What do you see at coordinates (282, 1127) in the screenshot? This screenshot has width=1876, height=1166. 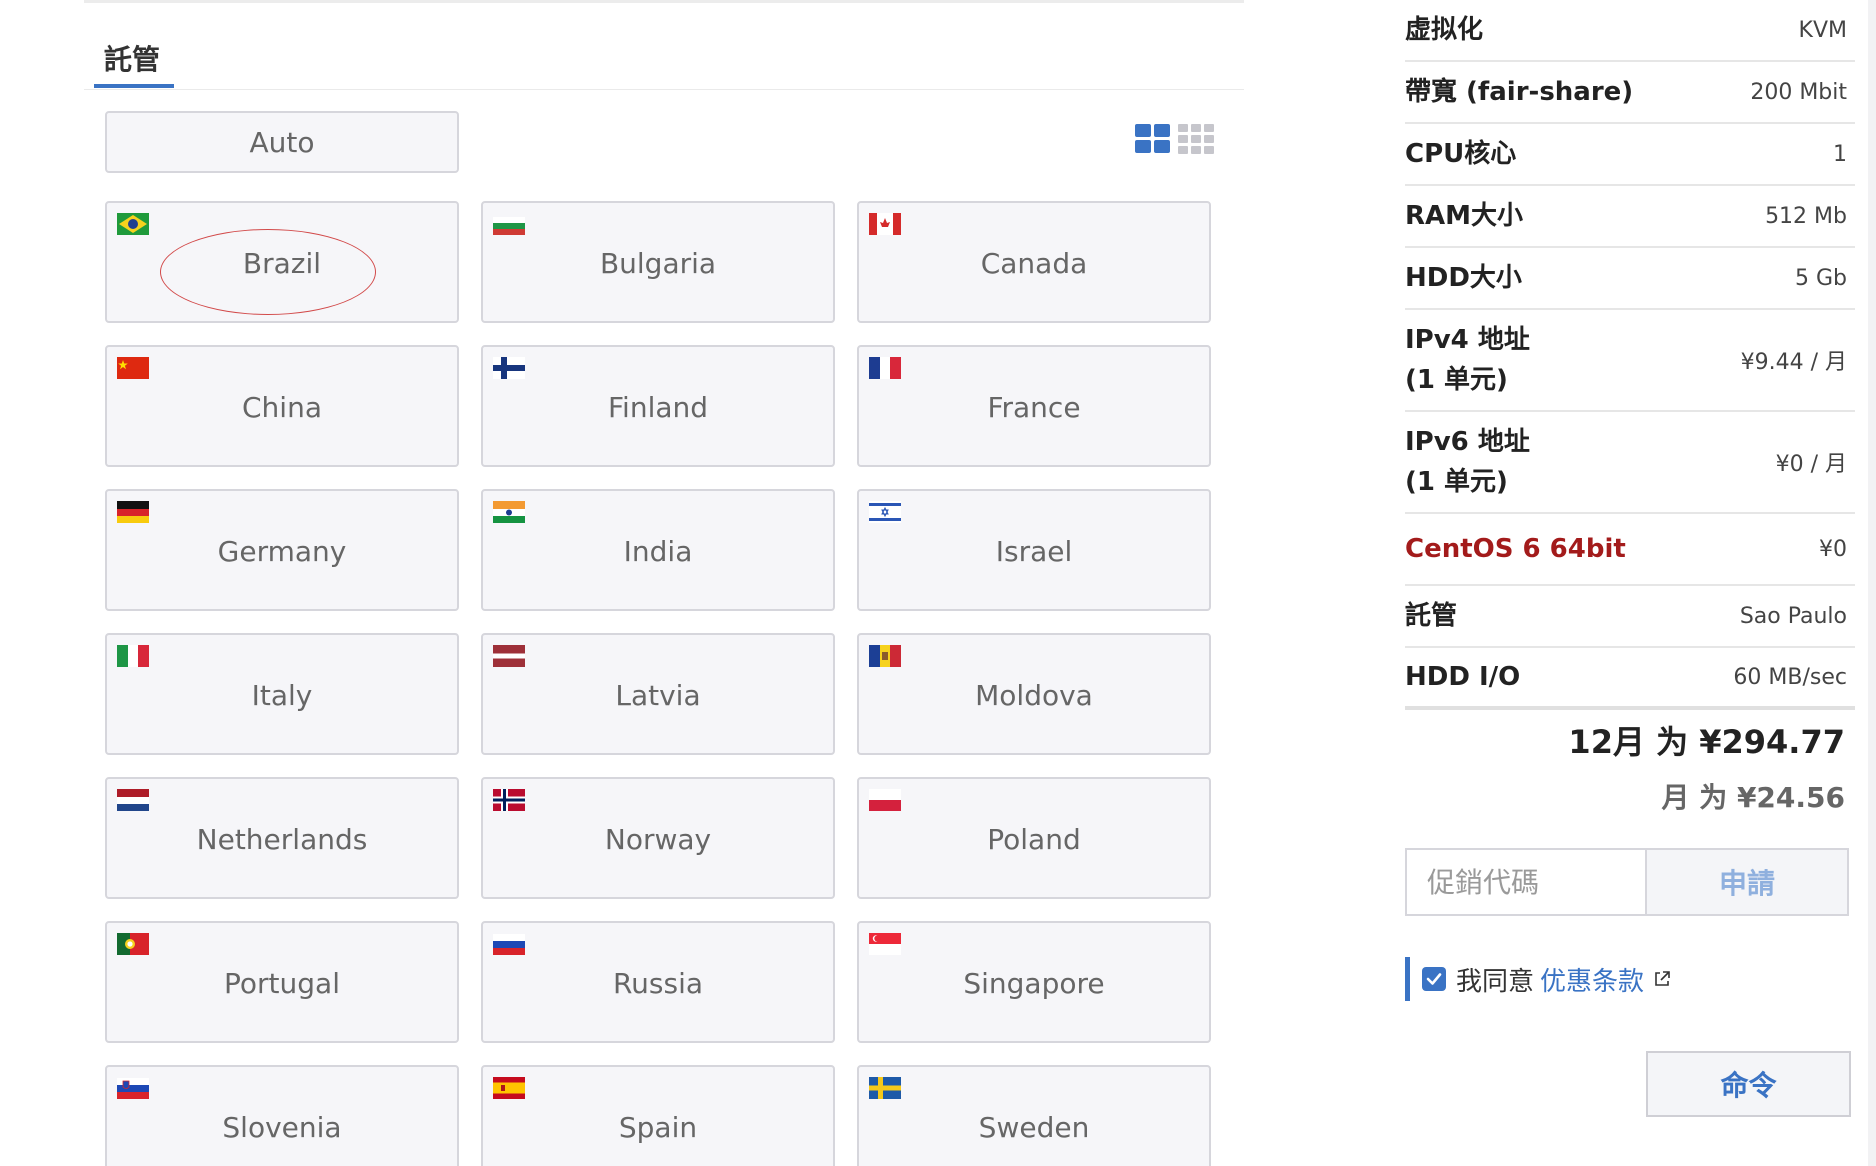 I see `country-name: Slovenia` at bounding box center [282, 1127].